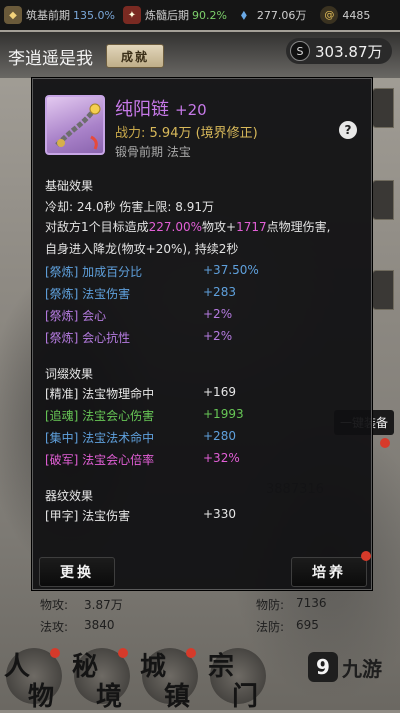  What do you see at coordinates (270, 605) in the screenshot?
I see `bg-phys-def-label: 物防:` at bounding box center [270, 605].